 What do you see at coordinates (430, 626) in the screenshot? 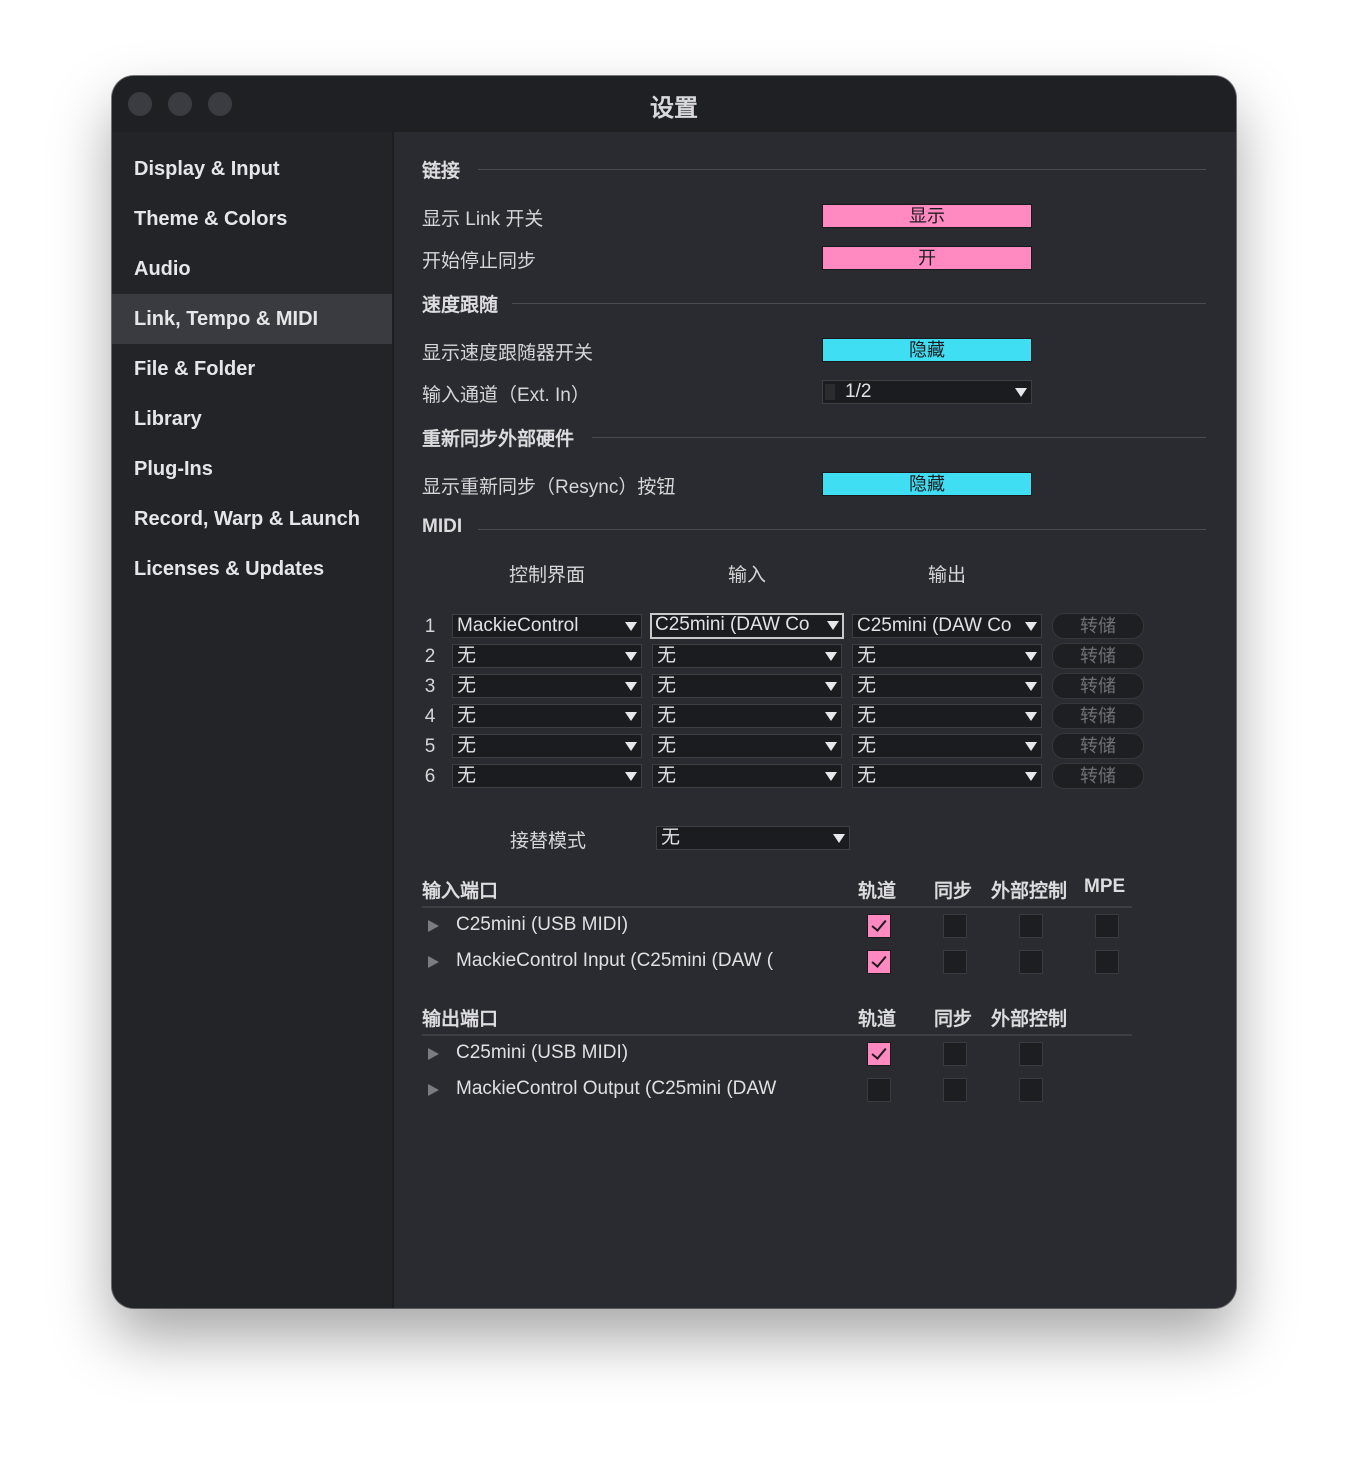
I see `row-number: 1` at bounding box center [430, 626].